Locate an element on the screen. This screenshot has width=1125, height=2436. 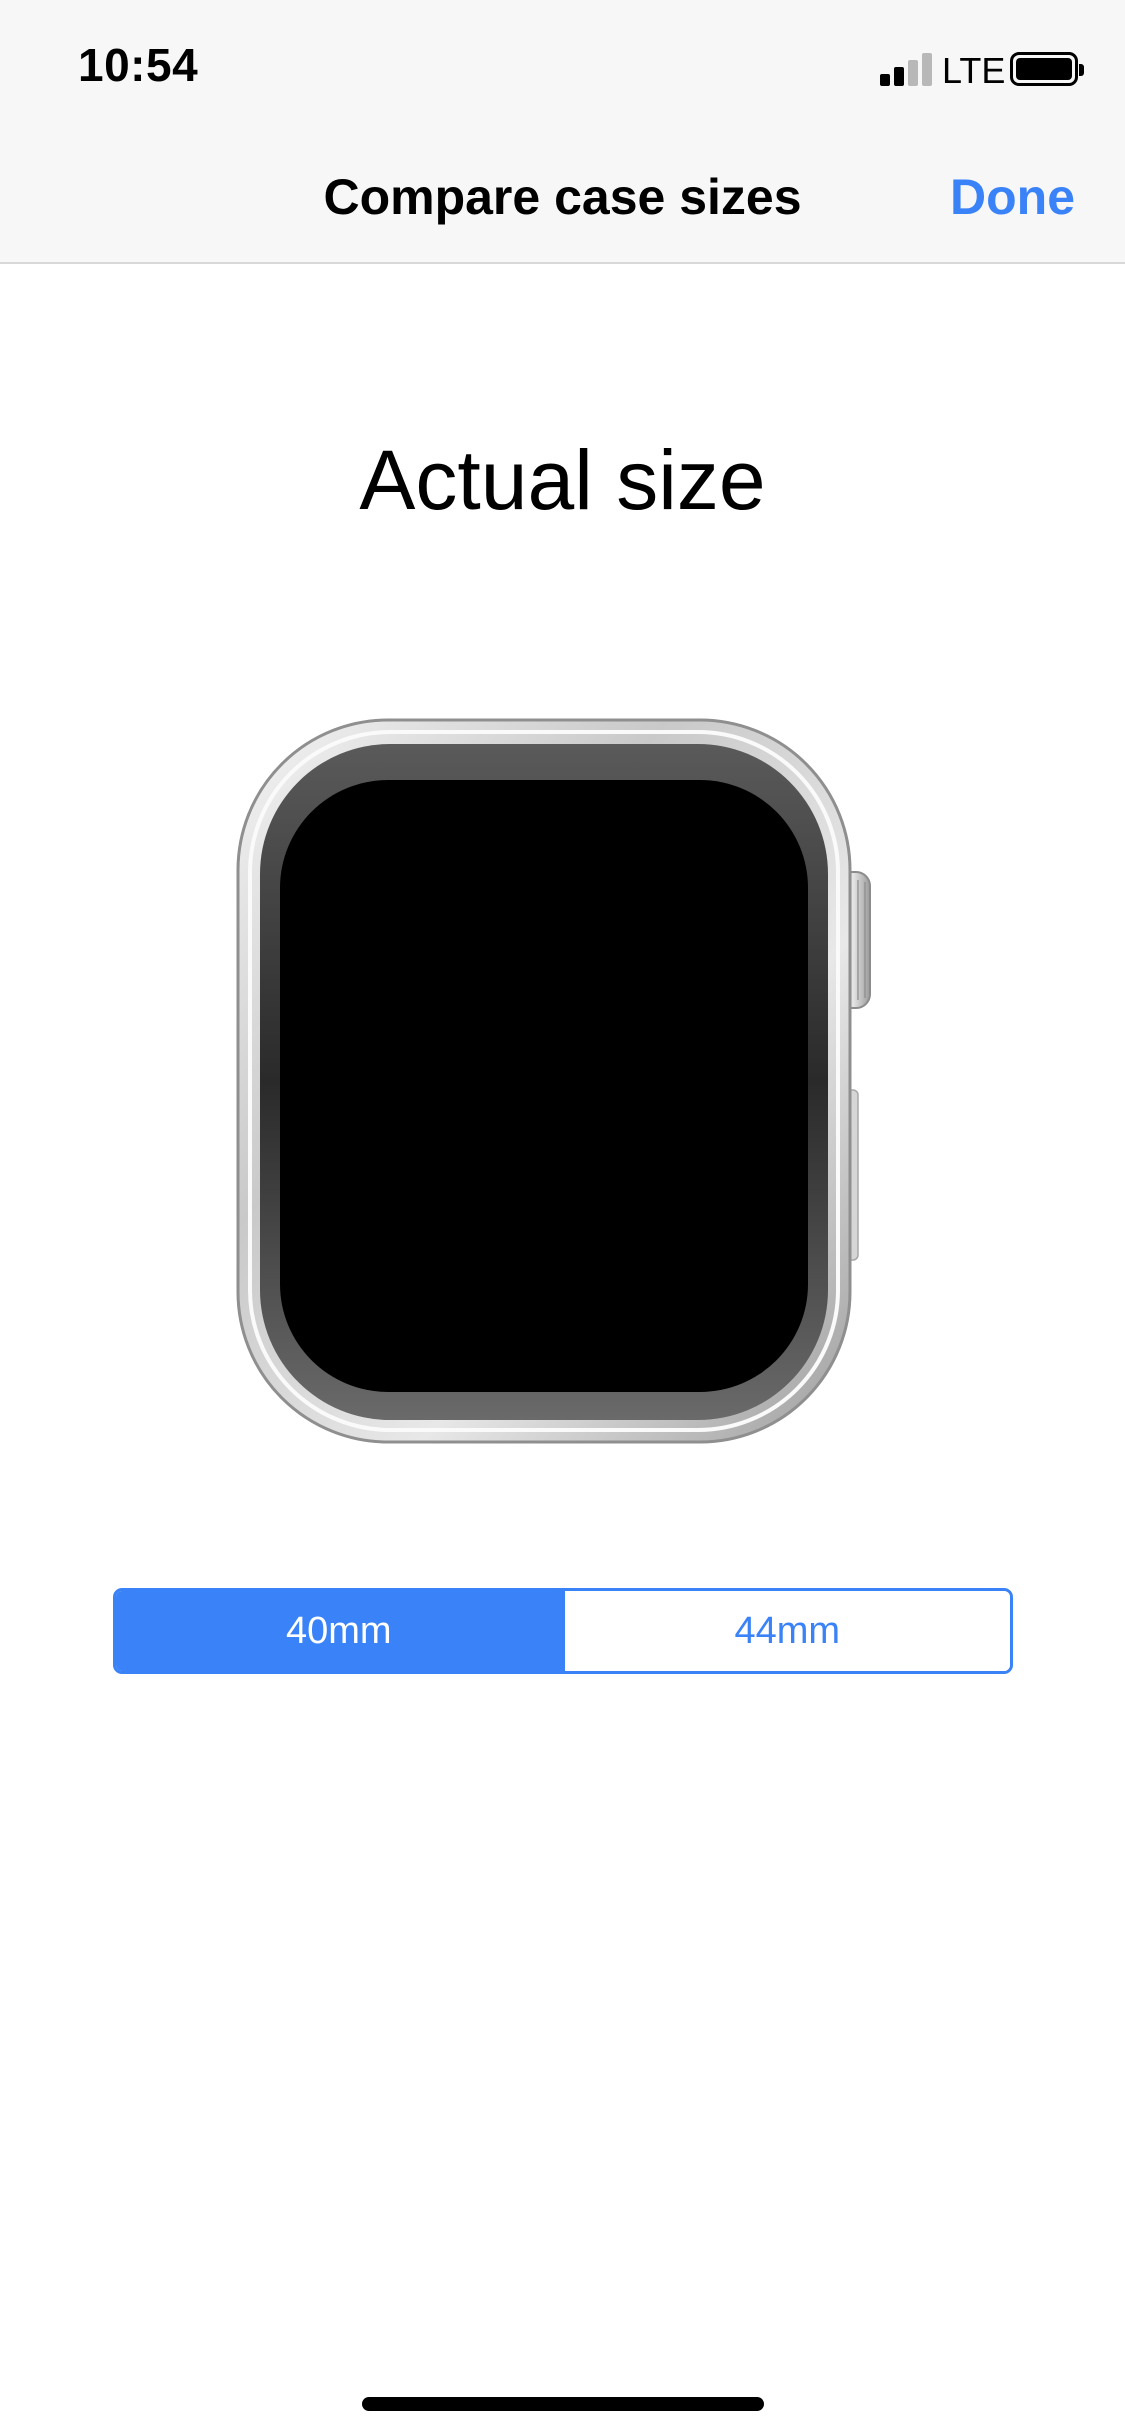
status-bar: 10:54 LTE is located at coordinates (562, 66).